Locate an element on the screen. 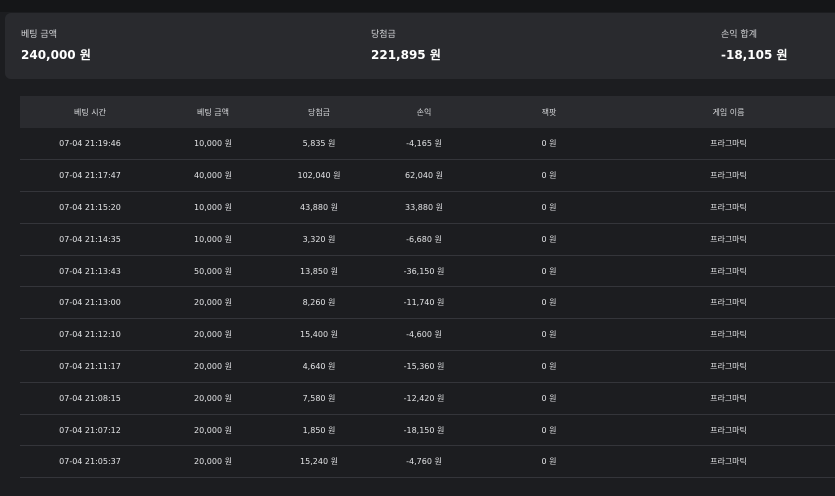 The width and height of the screenshot is (835, 496). cell-profit: -36,150 원 is located at coordinates (424, 271).